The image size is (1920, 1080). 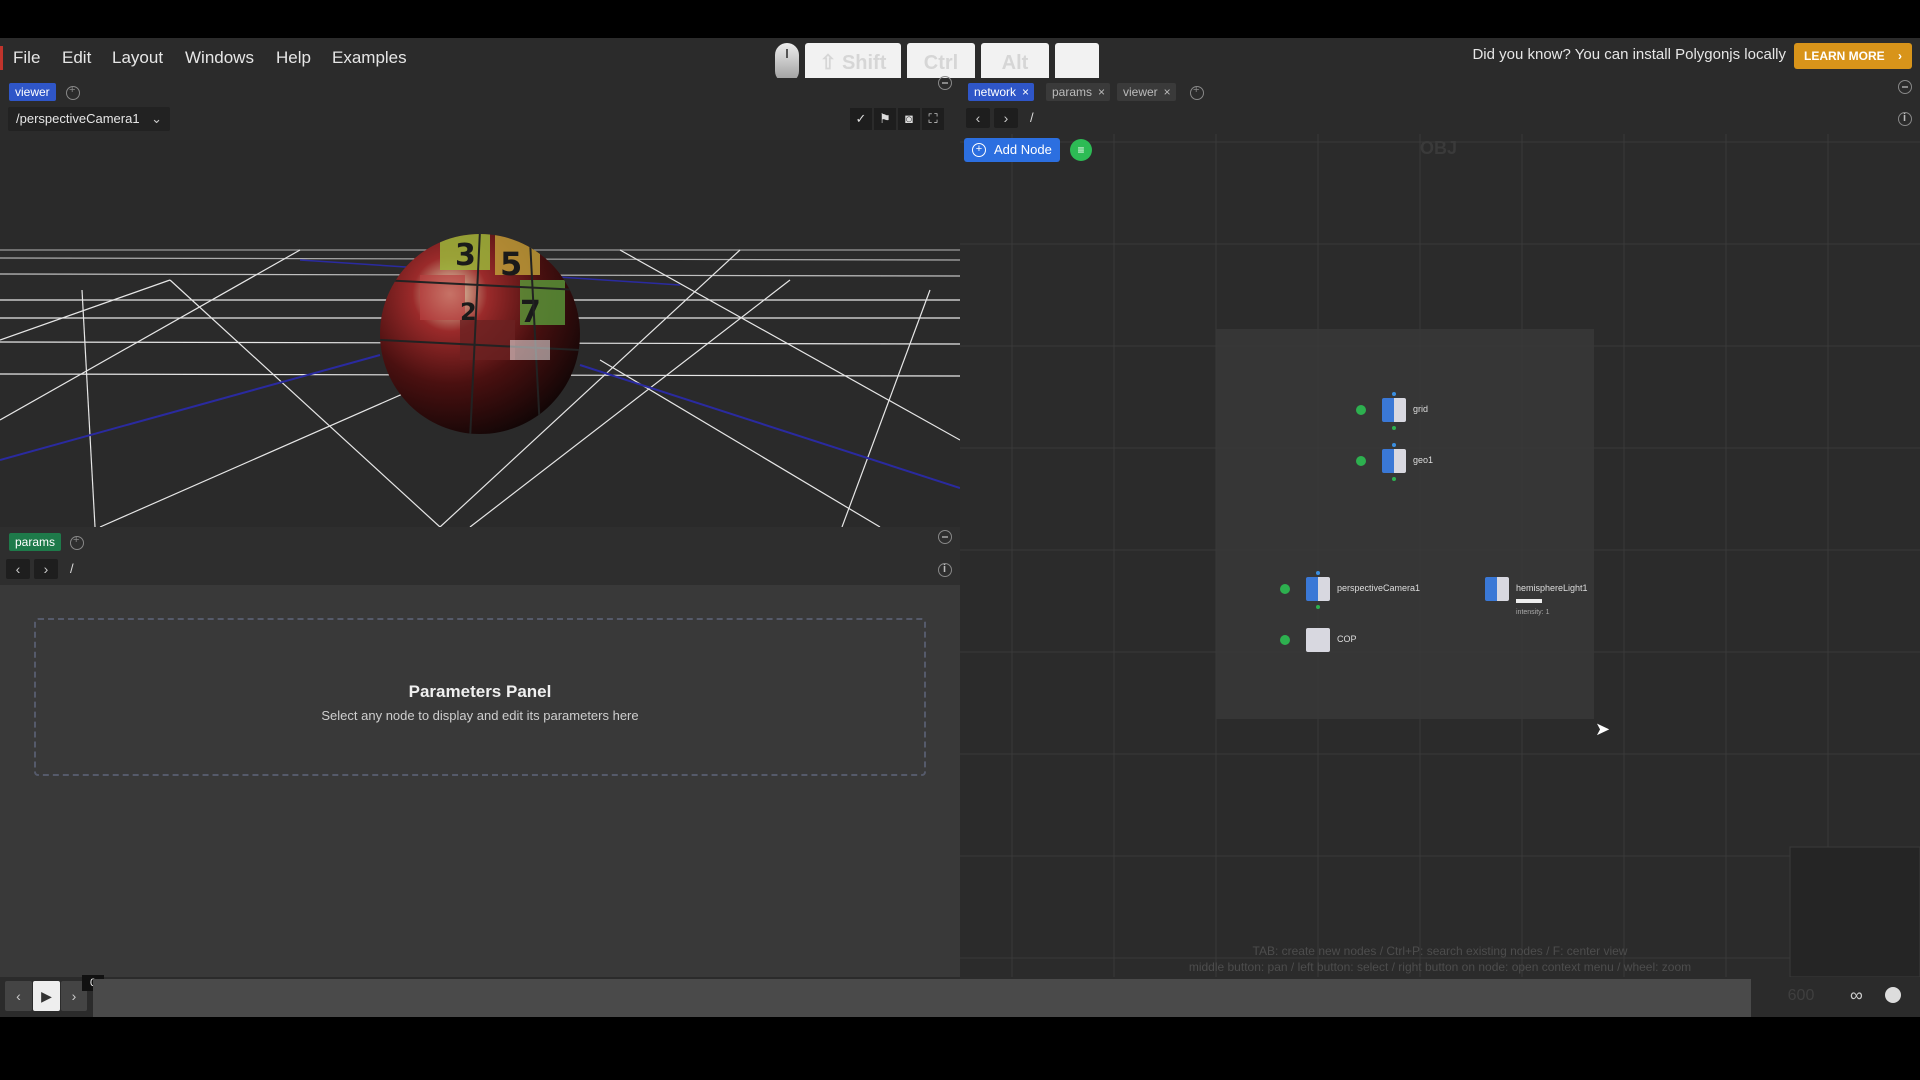 I want to click on camera-select-value: /perspectiveCamera1, so click(x=78, y=118).